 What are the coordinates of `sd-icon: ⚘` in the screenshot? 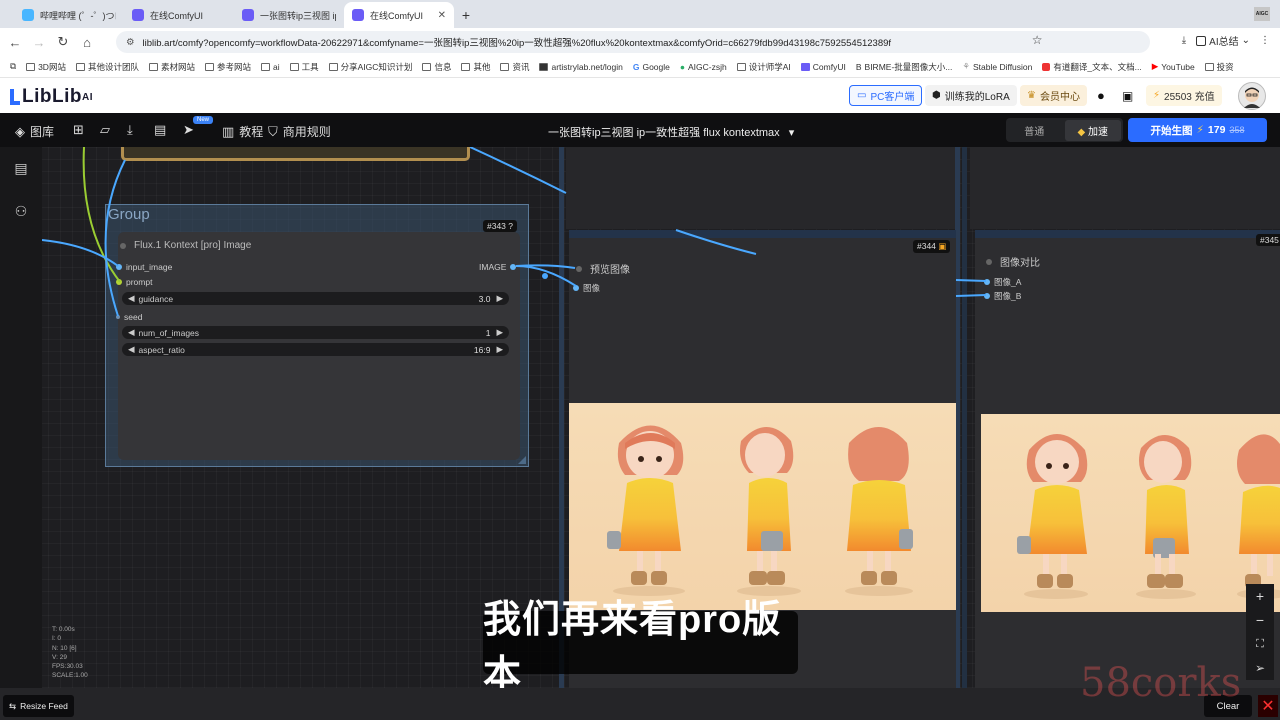 It's located at (966, 66).